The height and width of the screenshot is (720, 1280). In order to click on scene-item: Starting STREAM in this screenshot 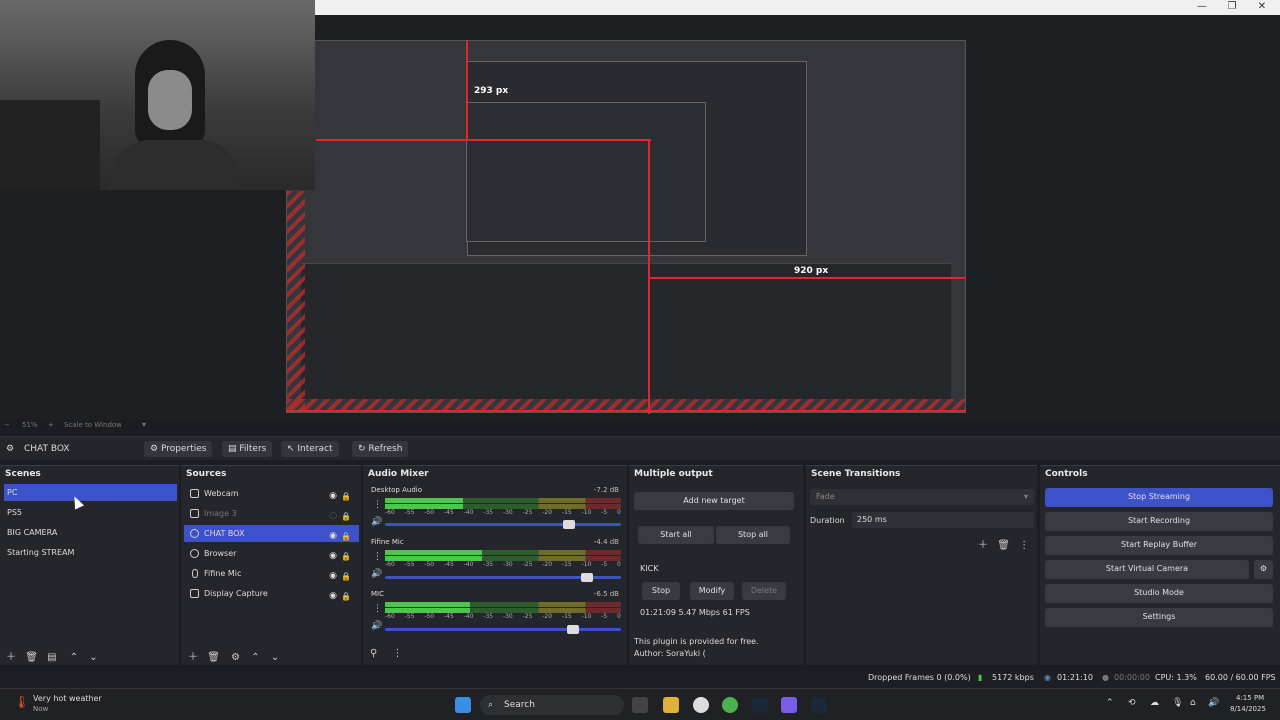, I will do `click(90, 552)`.